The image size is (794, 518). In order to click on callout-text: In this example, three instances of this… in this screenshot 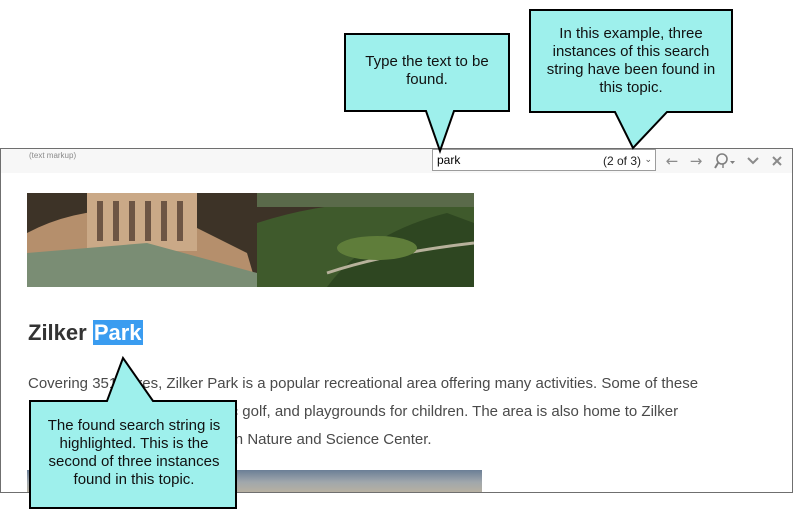, I will do `click(631, 60)`.